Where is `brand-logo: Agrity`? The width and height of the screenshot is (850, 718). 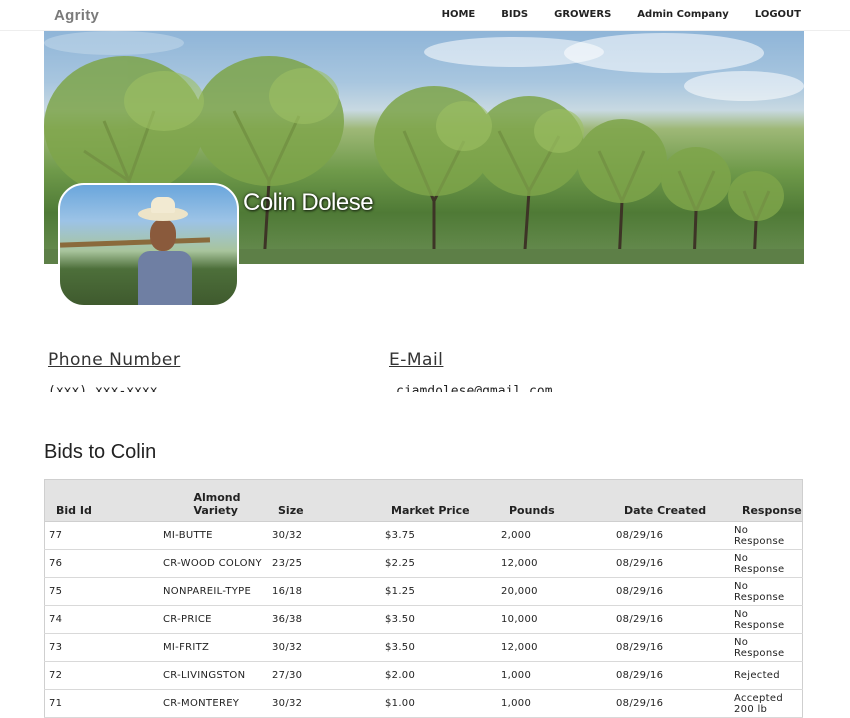
brand-logo: Agrity is located at coordinates (76, 15).